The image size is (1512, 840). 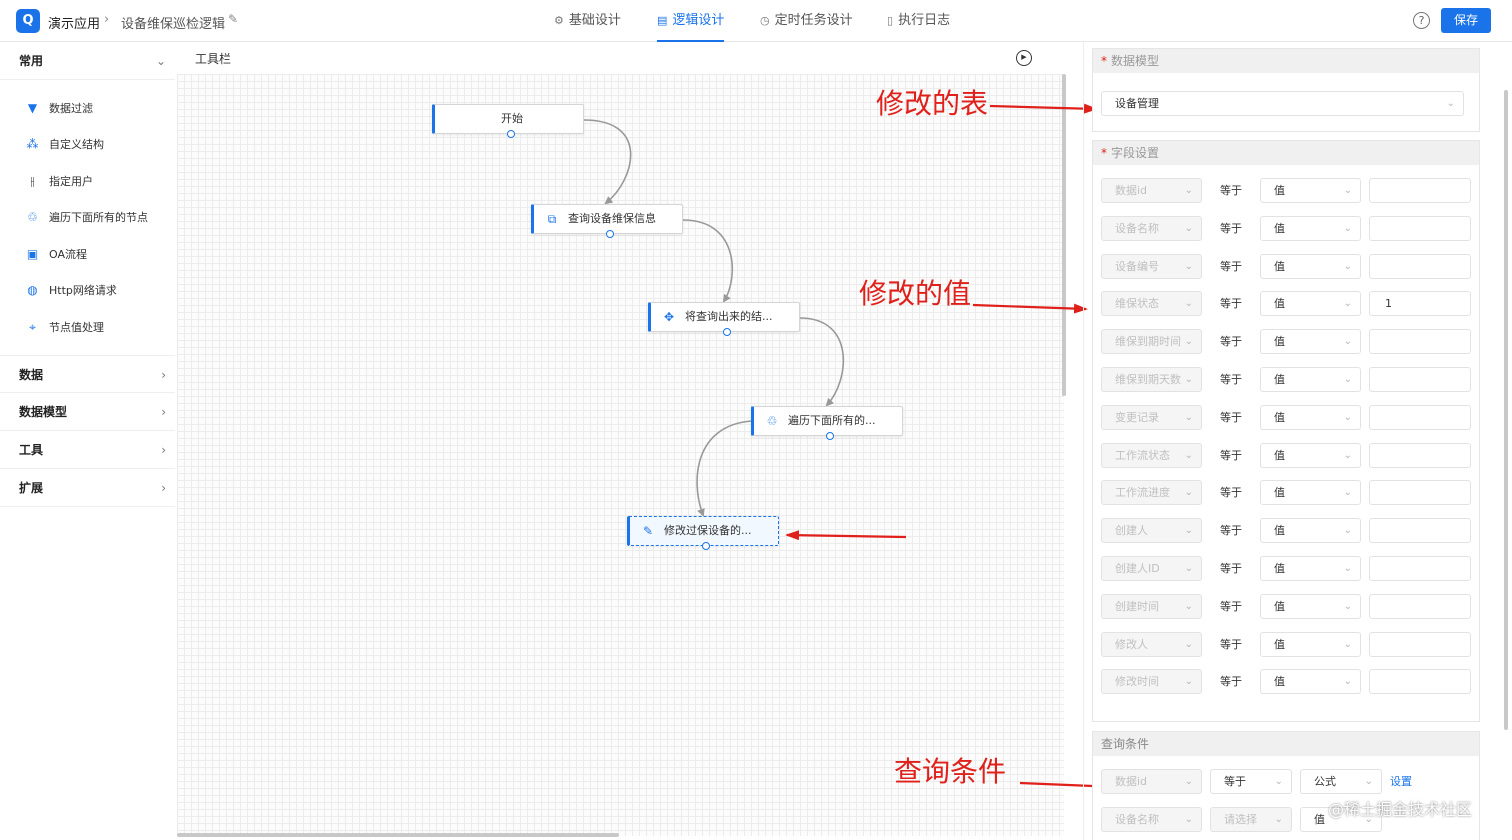 What do you see at coordinates (508, 121) in the screenshot?
I see `flow-node-start: 开始` at bounding box center [508, 121].